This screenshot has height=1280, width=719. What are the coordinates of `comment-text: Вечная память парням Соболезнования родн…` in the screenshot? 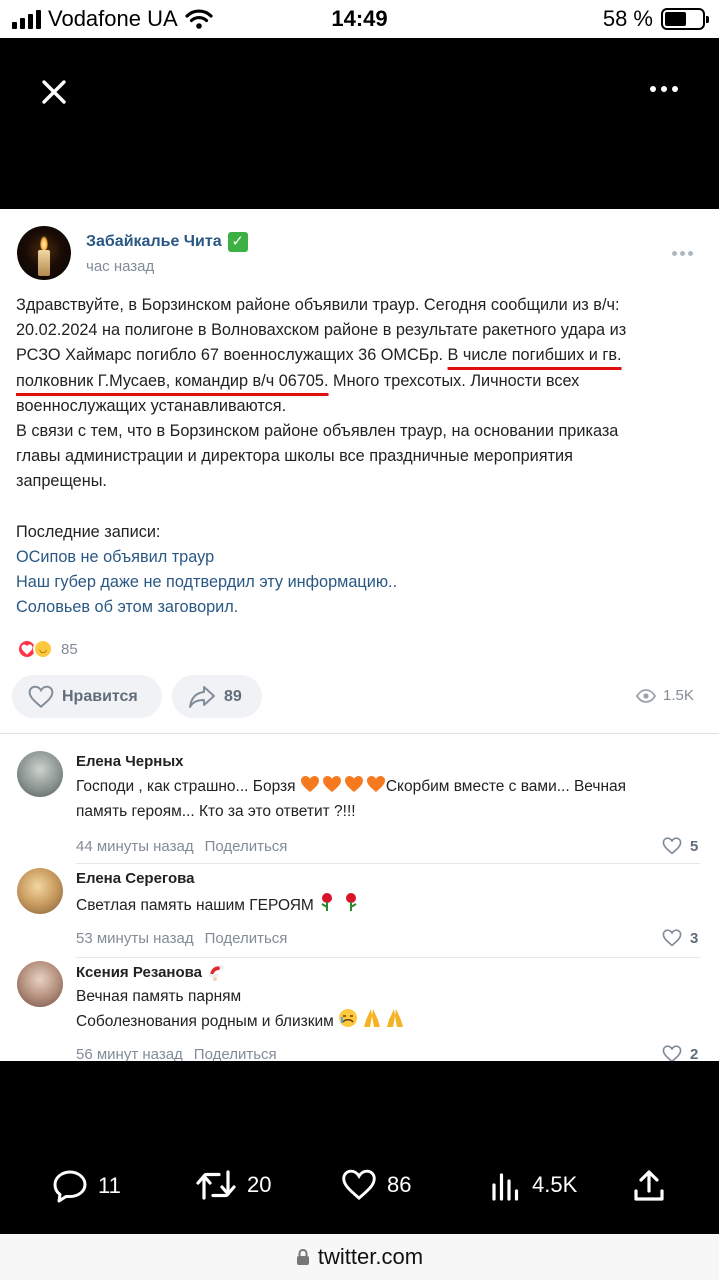 It's located at (388, 1010).